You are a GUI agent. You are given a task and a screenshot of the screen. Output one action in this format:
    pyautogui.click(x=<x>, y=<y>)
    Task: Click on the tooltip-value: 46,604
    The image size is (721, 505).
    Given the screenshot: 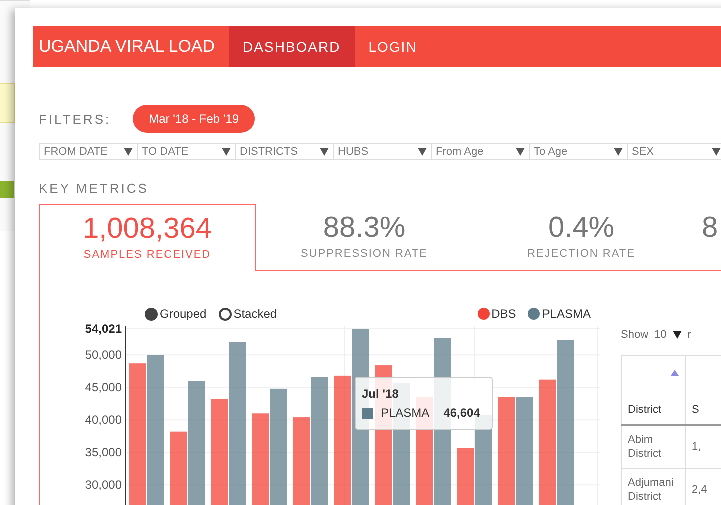 What is the action you would take?
    pyautogui.click(x=462, y=413)
    